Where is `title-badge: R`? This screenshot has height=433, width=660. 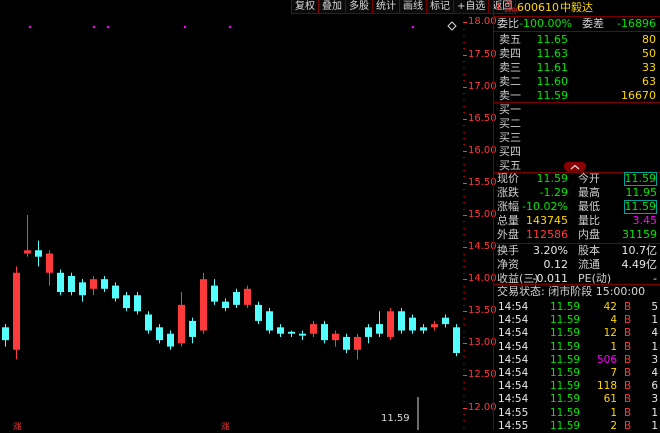
title-badge: R is located at coordinates (509, 3).